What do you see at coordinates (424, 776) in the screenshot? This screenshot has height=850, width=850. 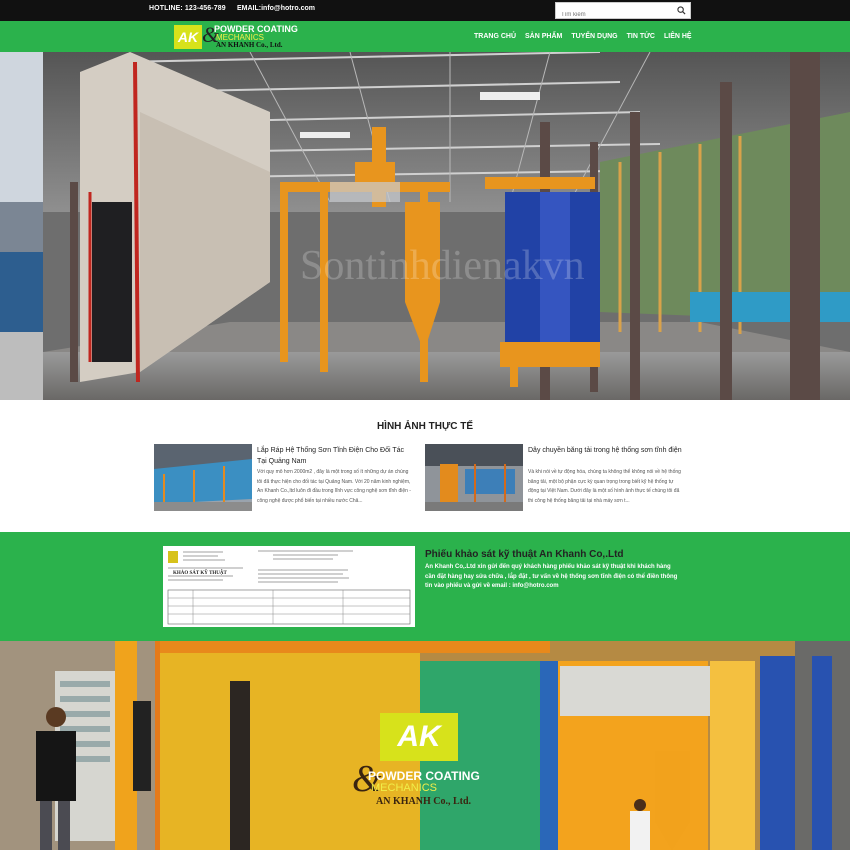 I see `bottom-logo-line-1: POWDER COATING` at bounding box center [424, 776].